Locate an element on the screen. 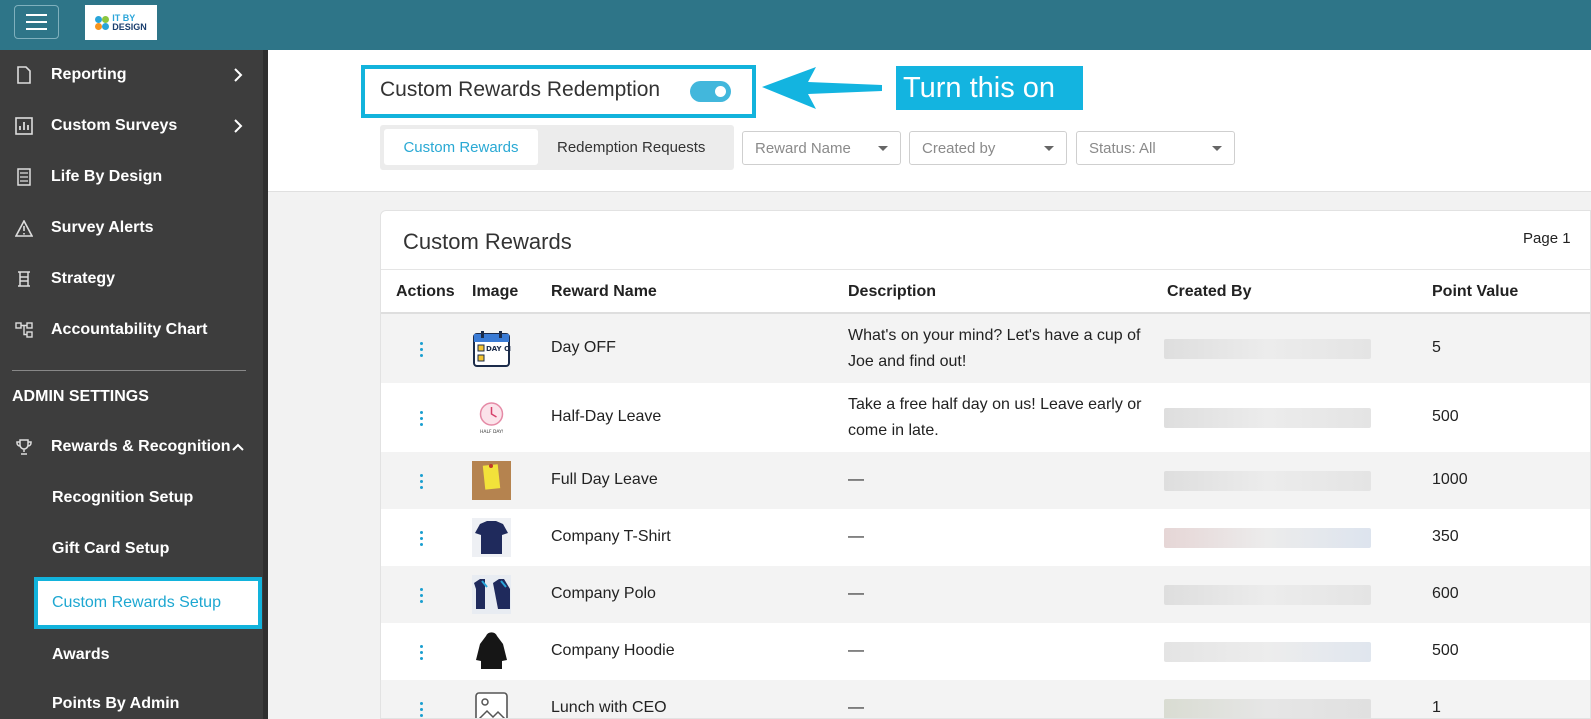 The width and height of the screenshot is (1591, 719). status-filter: Status: All is located at coordinates (1155, 148).